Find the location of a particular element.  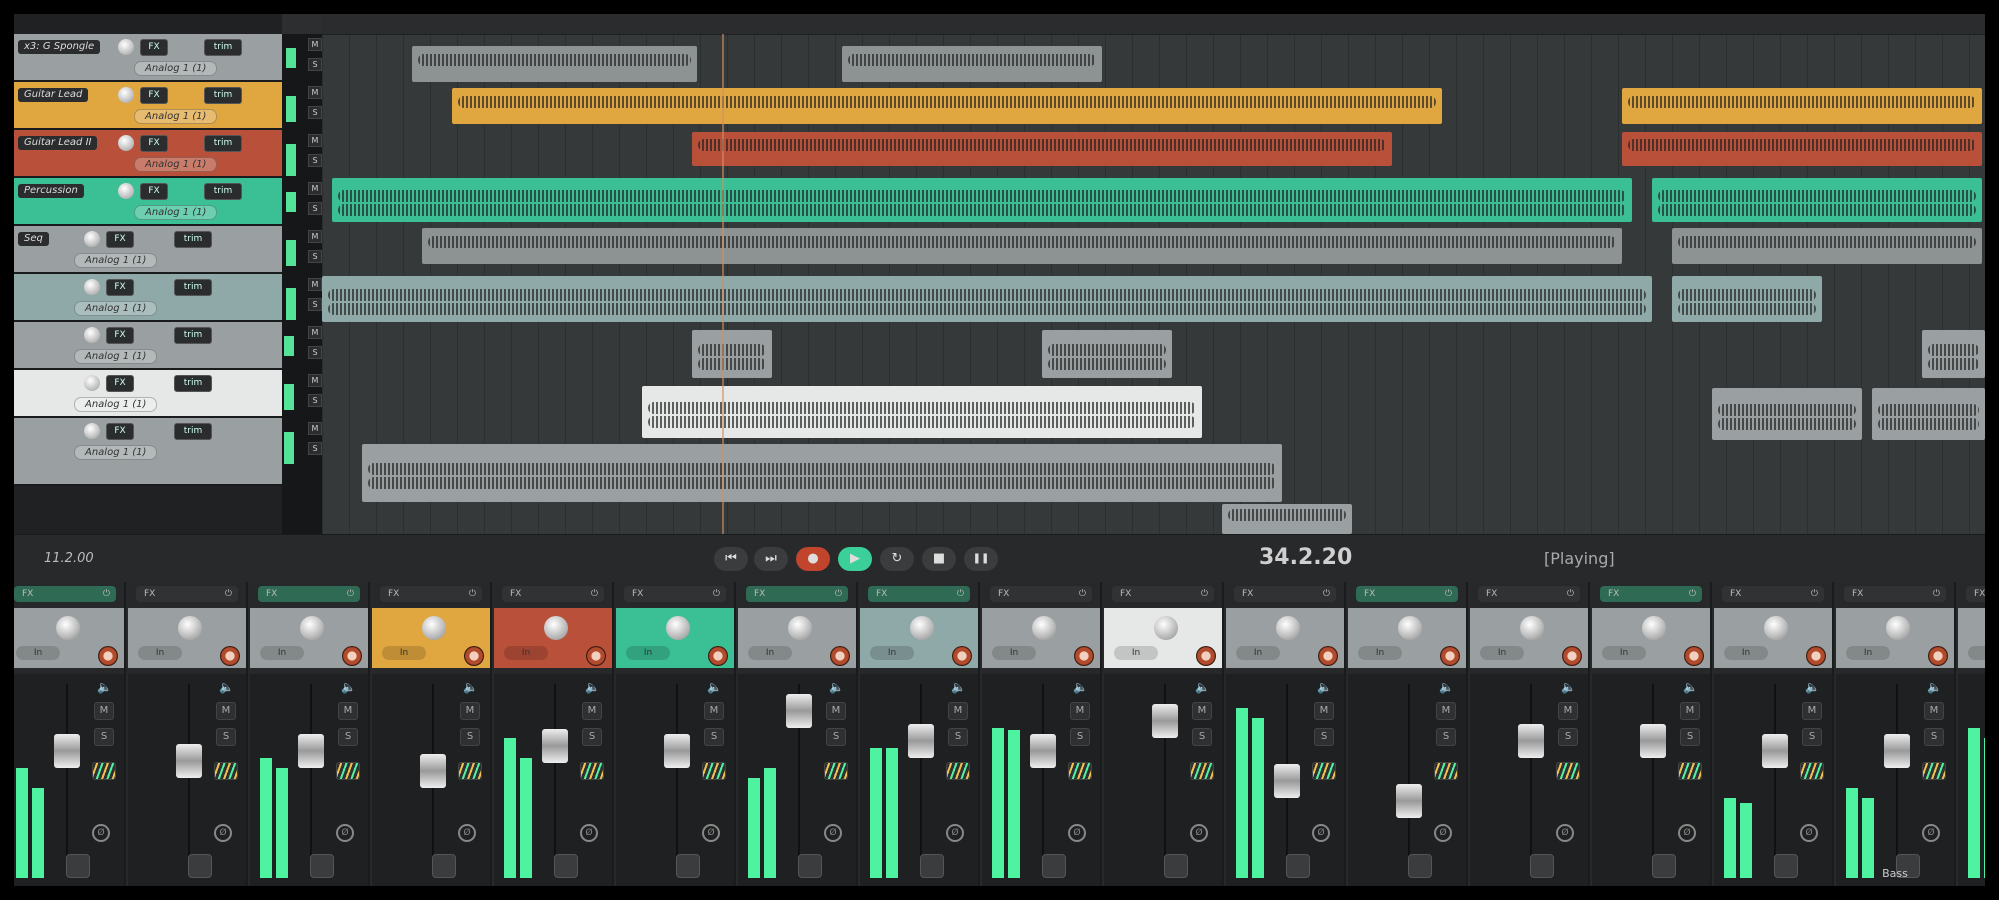

fx-button: FX is located at coordinates (120, 383).